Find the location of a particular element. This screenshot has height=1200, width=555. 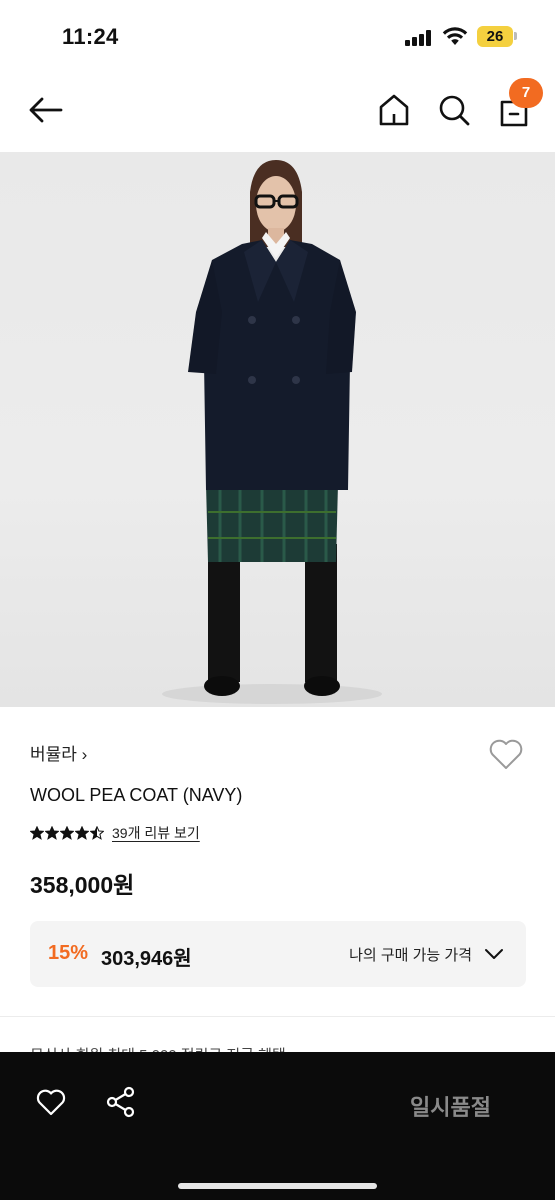

battery-indicator: 26 is located at coordinates (495, 36).